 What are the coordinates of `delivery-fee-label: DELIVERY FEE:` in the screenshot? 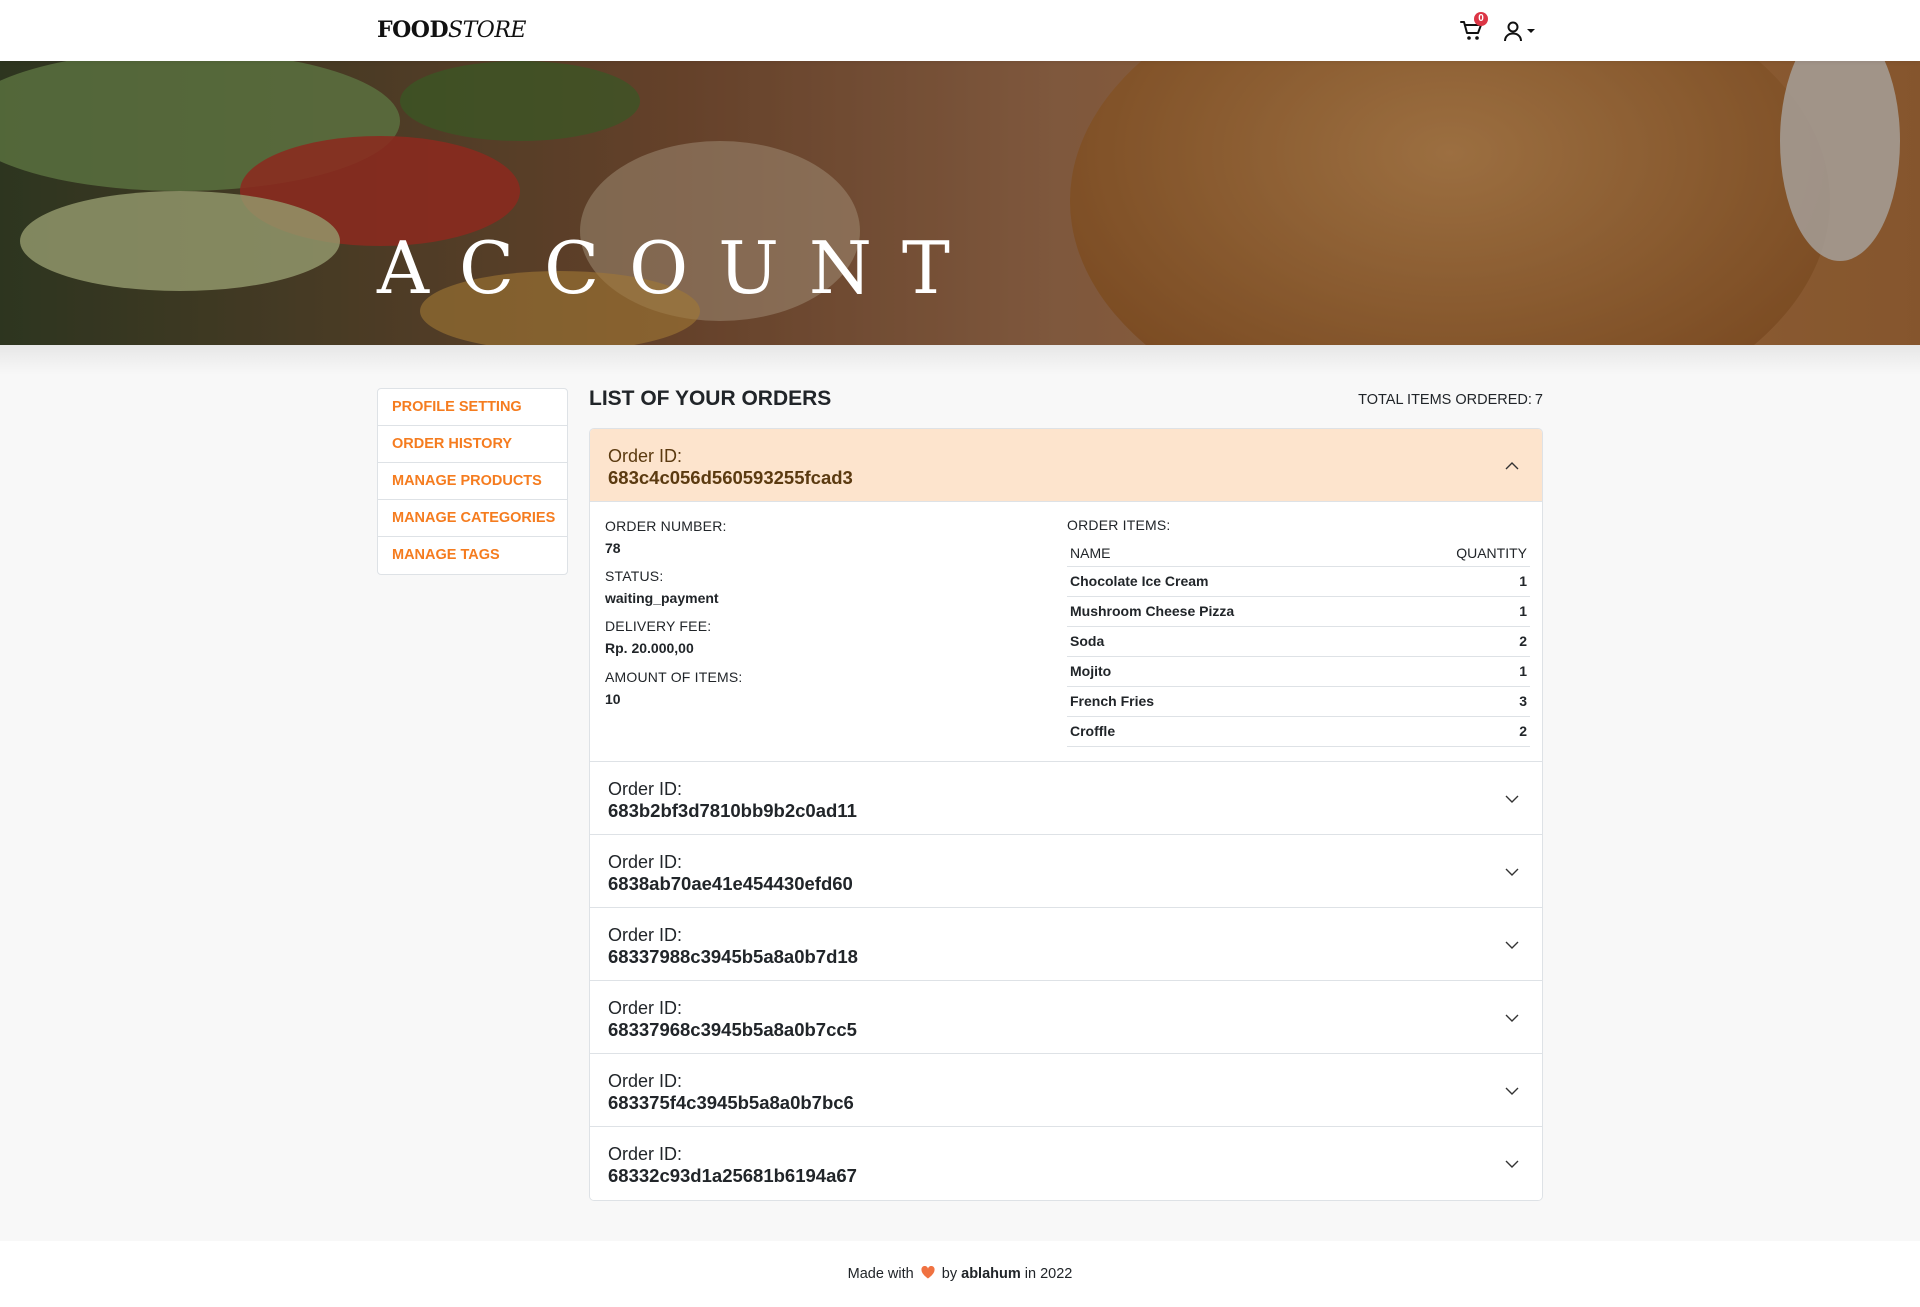 It's located at (658, 626).